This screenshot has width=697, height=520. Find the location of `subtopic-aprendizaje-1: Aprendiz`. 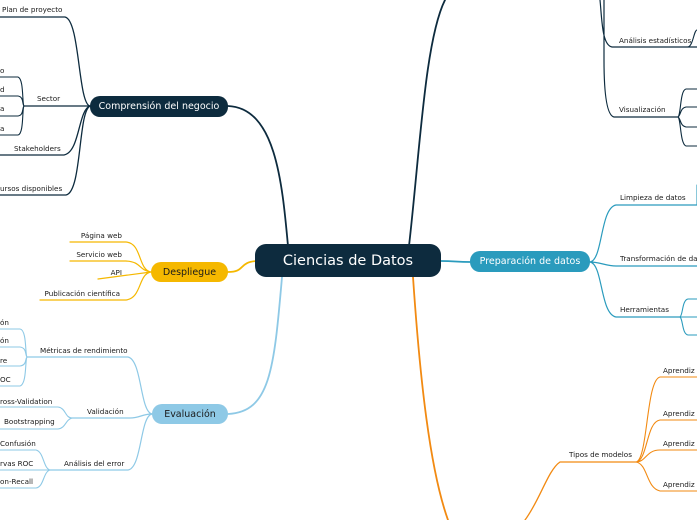

subtopic-aprendizaje-1: Aprendiz is located at coordinates (680, 371).